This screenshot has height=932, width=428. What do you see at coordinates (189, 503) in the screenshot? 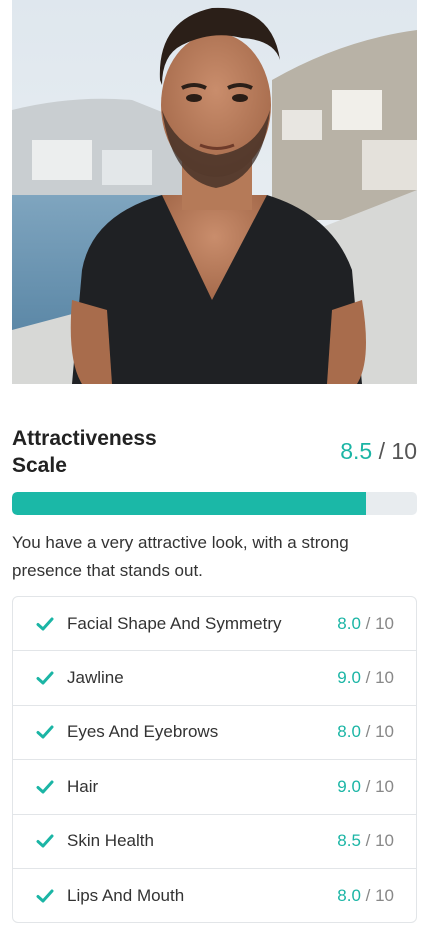
I see `score-progress-fill` at bounding box center [189, 503].